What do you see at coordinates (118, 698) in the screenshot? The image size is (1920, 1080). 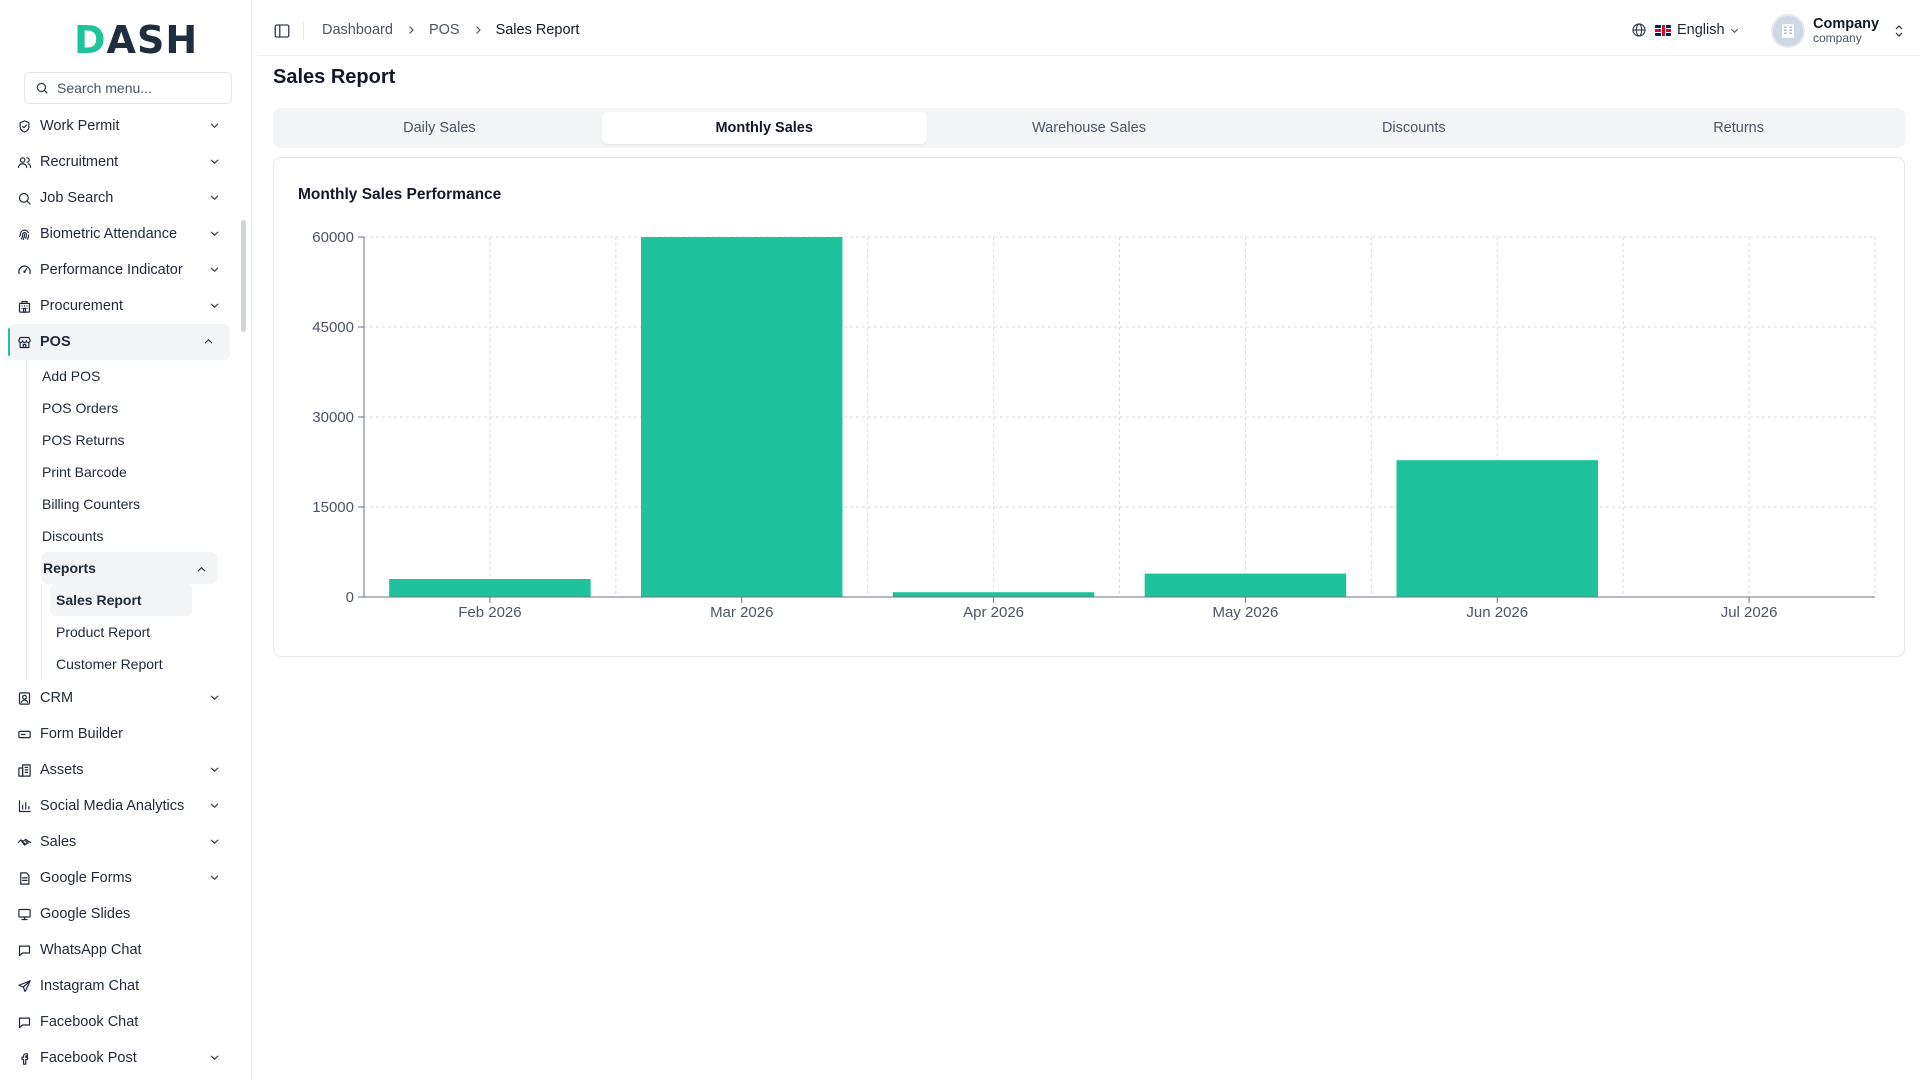 I see `sidebar-item-crm: CRM` at bounding box center [118, 698].